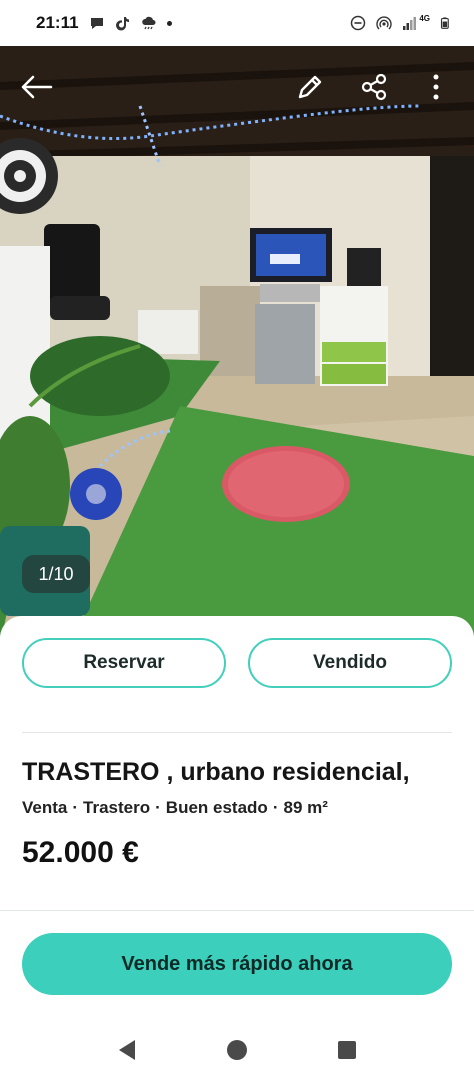  Describe the element at coordinates (45, 807) in the screenshot. I see `meta-operation: Venta` at that location.